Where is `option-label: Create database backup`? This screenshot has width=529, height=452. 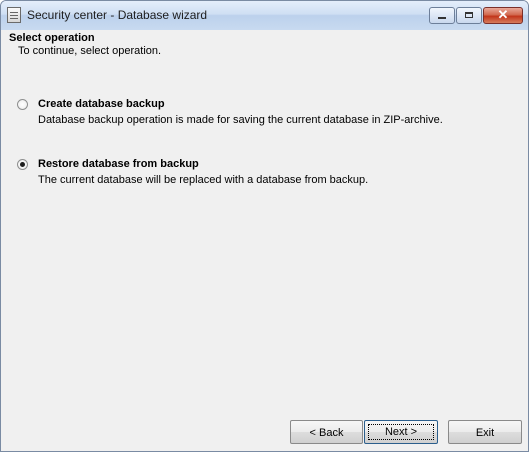 option-label: Create database backup is located at coordinates (101, 104).